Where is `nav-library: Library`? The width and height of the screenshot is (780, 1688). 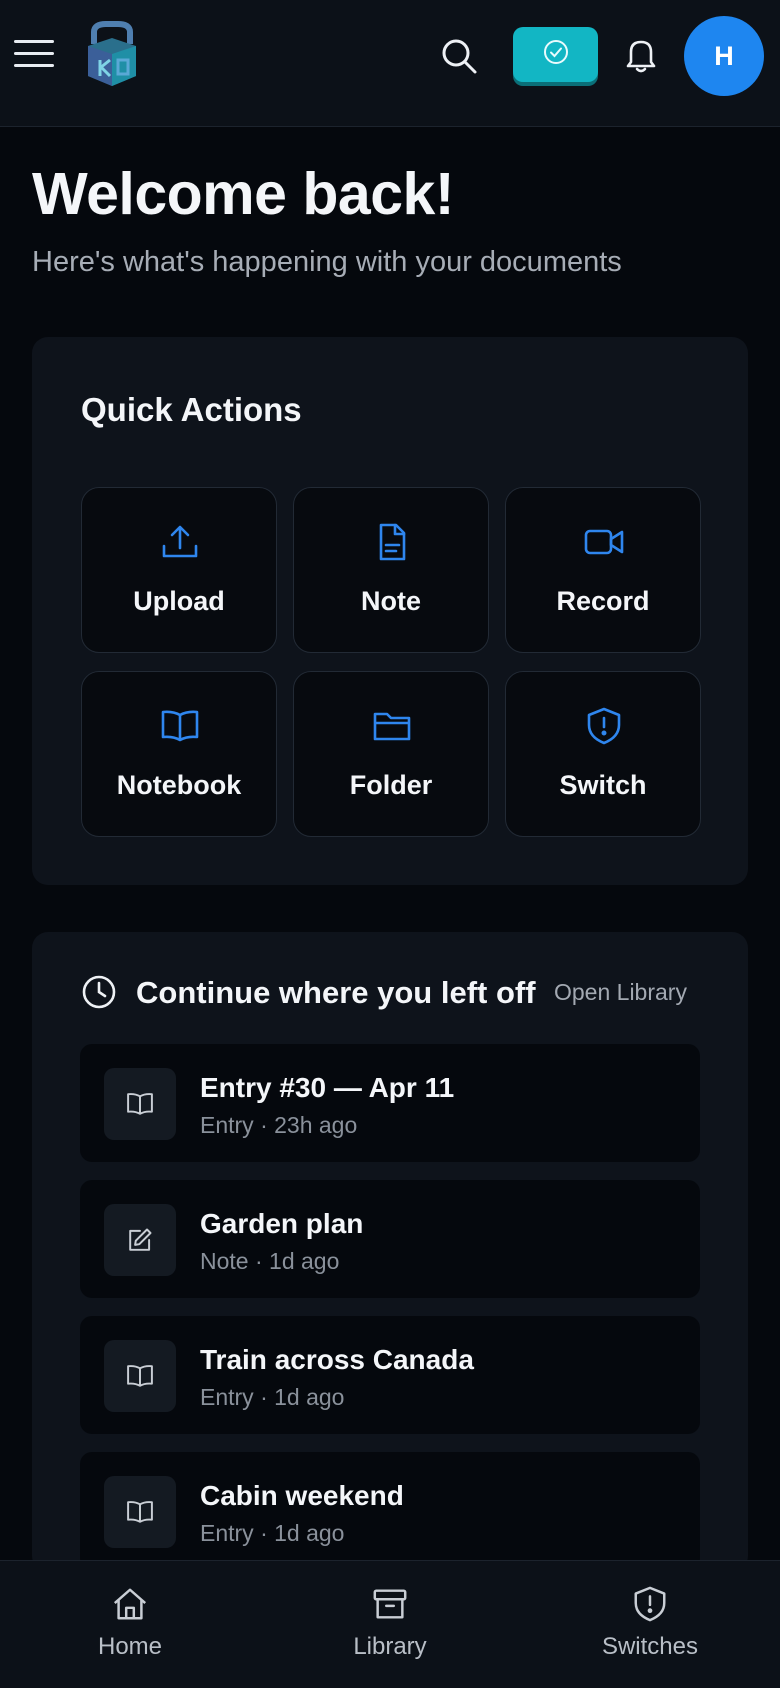
nav-library: Library is located at coordinates (390, 1623).